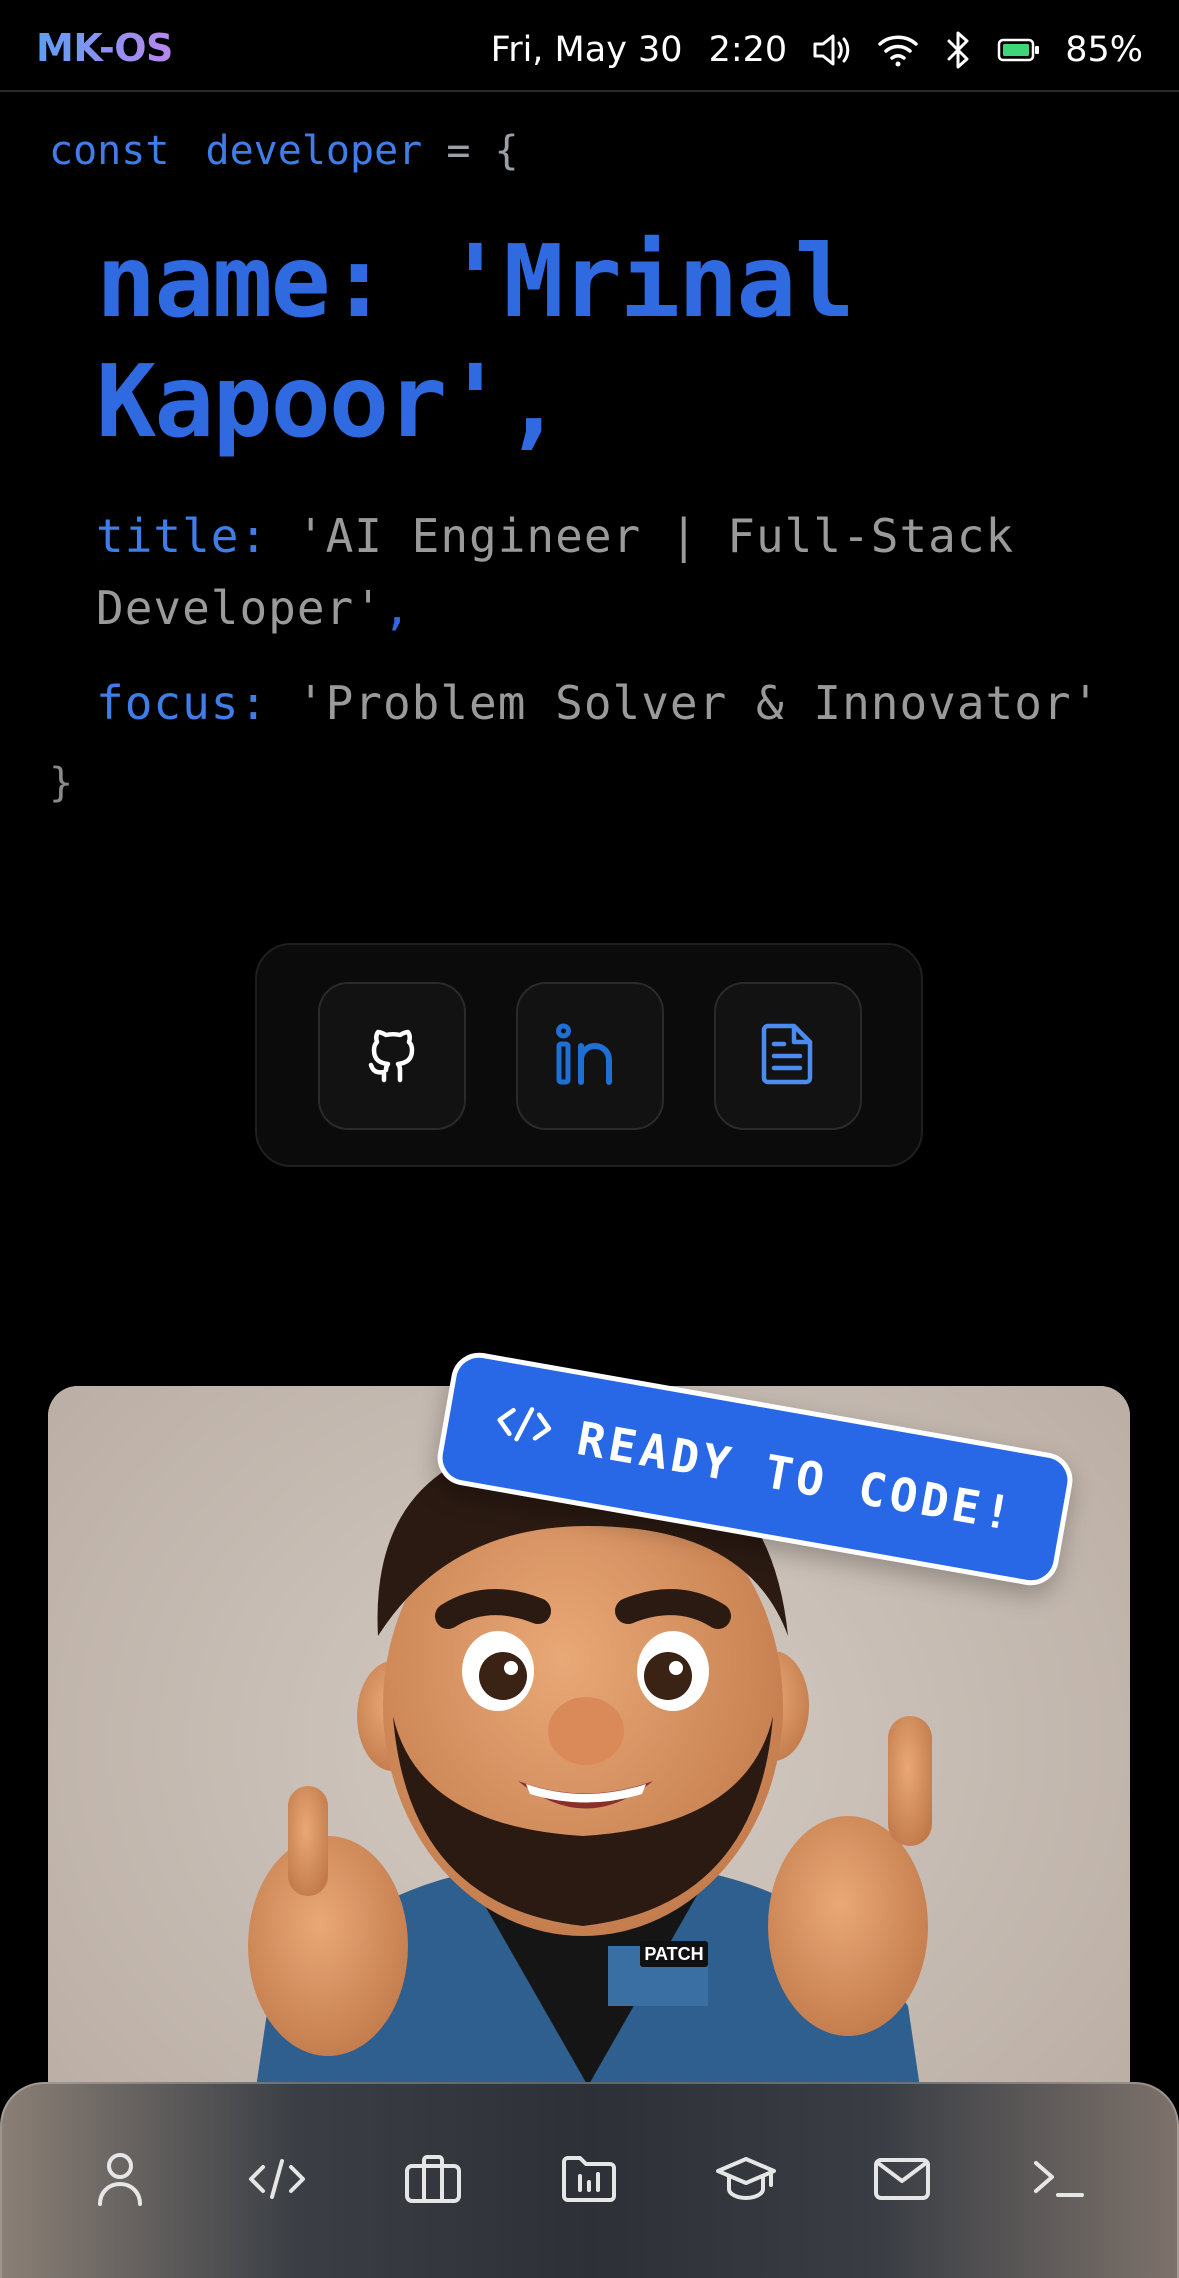 Image resolution: width=1179 pixels, height=2278 pixels. What do you see at coordinates (533, 401) in the screenshot?
I see `name-comma: ,` at bounding box center [533, 401].